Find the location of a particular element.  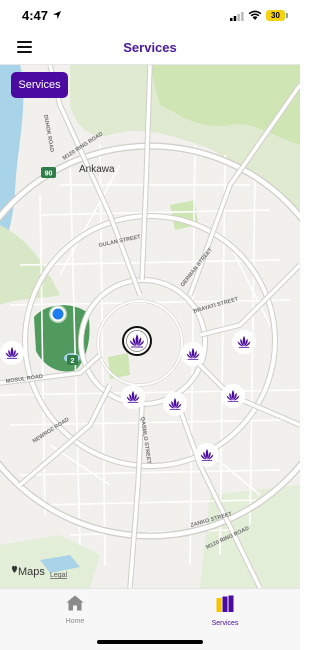

legal-link: Legal is located at coordinates (59, 575).